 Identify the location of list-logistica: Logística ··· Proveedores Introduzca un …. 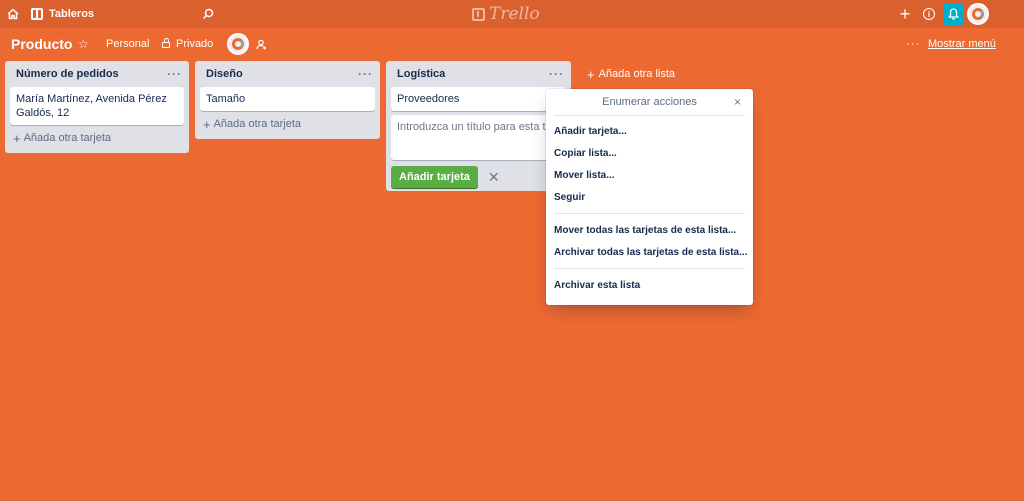
(478, 126).